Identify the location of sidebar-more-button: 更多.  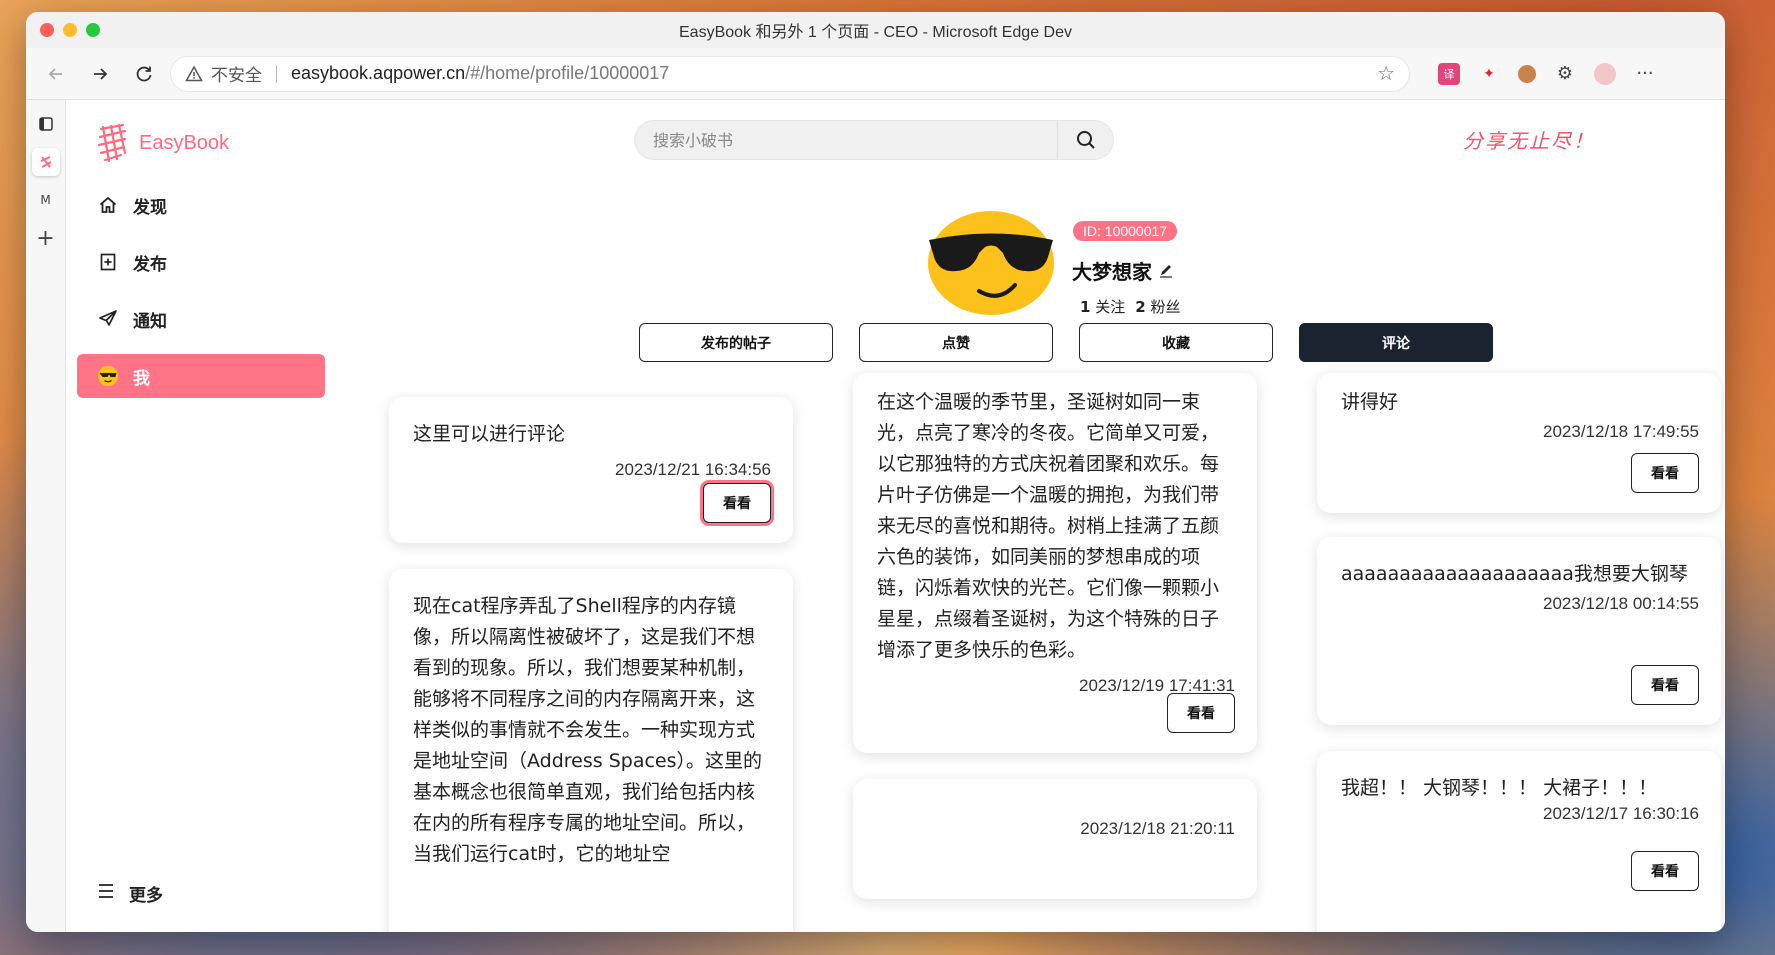
(130, 893).